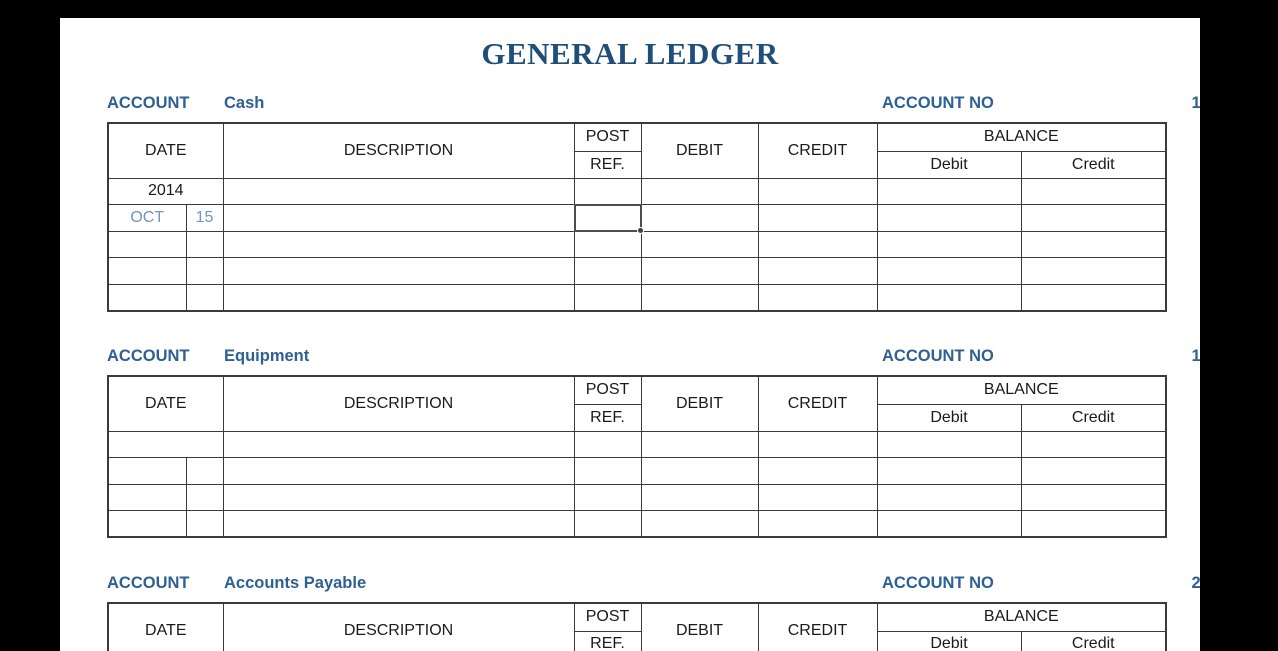 The height and width of the screenshot is (651, 1278). Describe the element at coordinates (699, 403) in the screenshot. I see `column-header-debit: DEBIT` at that location.